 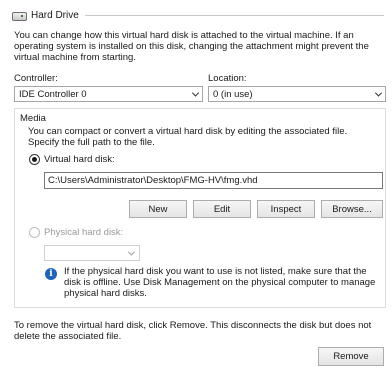 I want to click on section-title: Hard Drive, so click(x=55, y=15).